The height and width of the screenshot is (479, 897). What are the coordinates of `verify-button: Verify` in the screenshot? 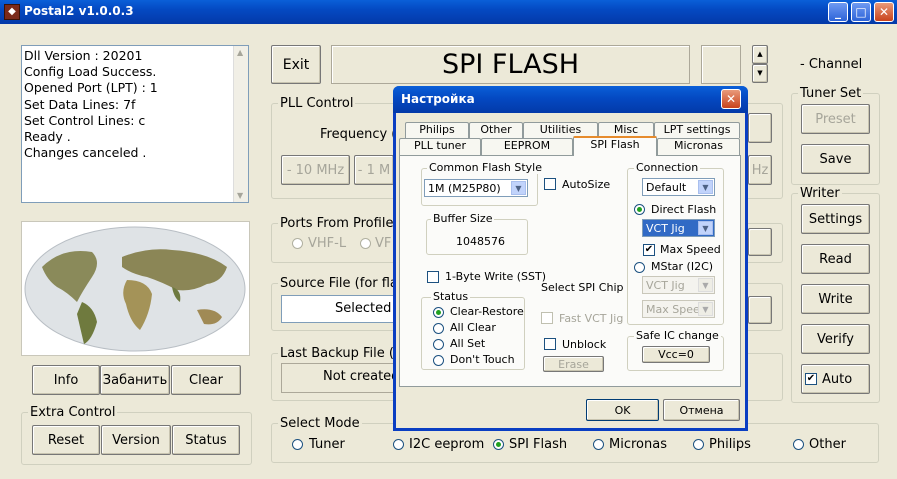 It's located at (835, 339).